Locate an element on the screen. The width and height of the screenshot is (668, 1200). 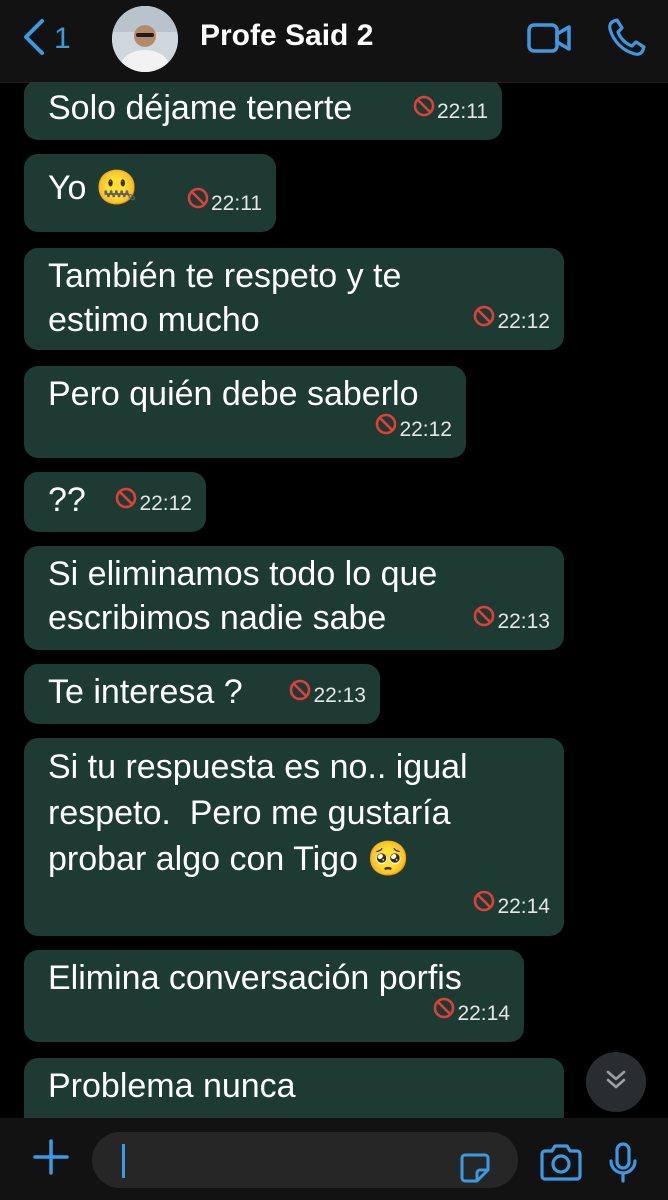
camera-button is located at coordinates (561, 1165).